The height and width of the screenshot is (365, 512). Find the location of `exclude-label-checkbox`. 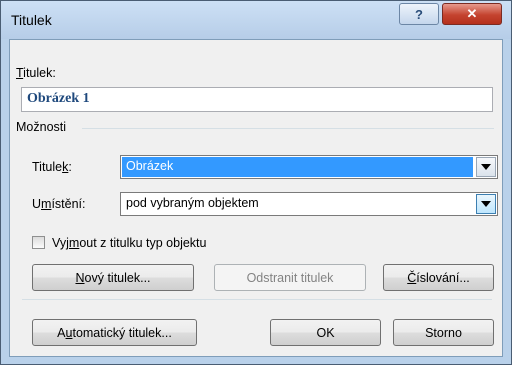

exclude-label-checkbox is located at coordinates (38, 242).